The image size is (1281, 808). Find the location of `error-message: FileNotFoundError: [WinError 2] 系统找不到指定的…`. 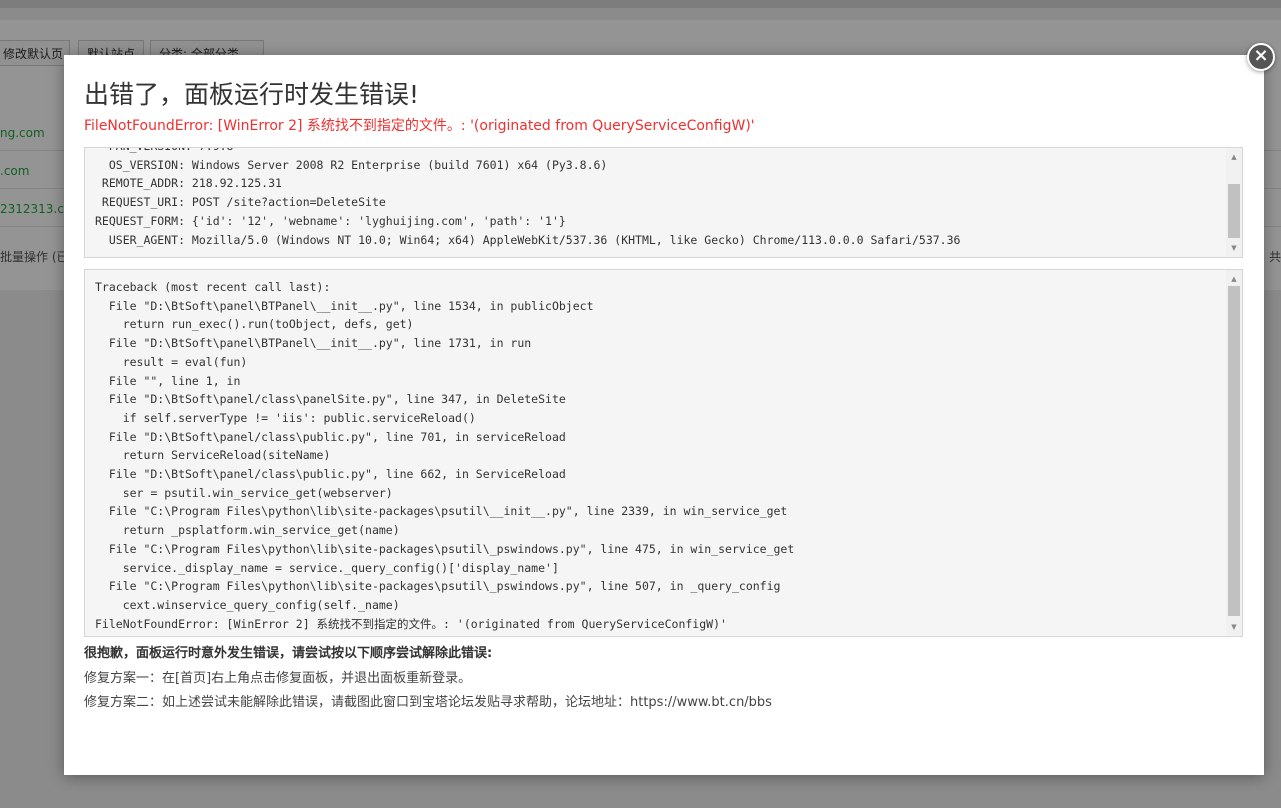

error-message: FileNotFoundError: [WinError 2] 系统找不到指定的… is located at coordinates (419, 126).